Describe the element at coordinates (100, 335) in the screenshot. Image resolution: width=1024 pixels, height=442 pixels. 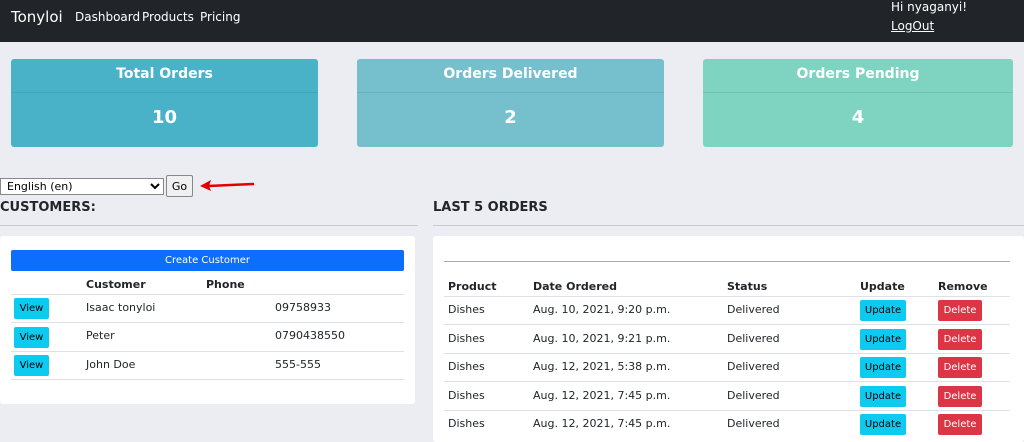
I see `customer-name: Peter` at that location.